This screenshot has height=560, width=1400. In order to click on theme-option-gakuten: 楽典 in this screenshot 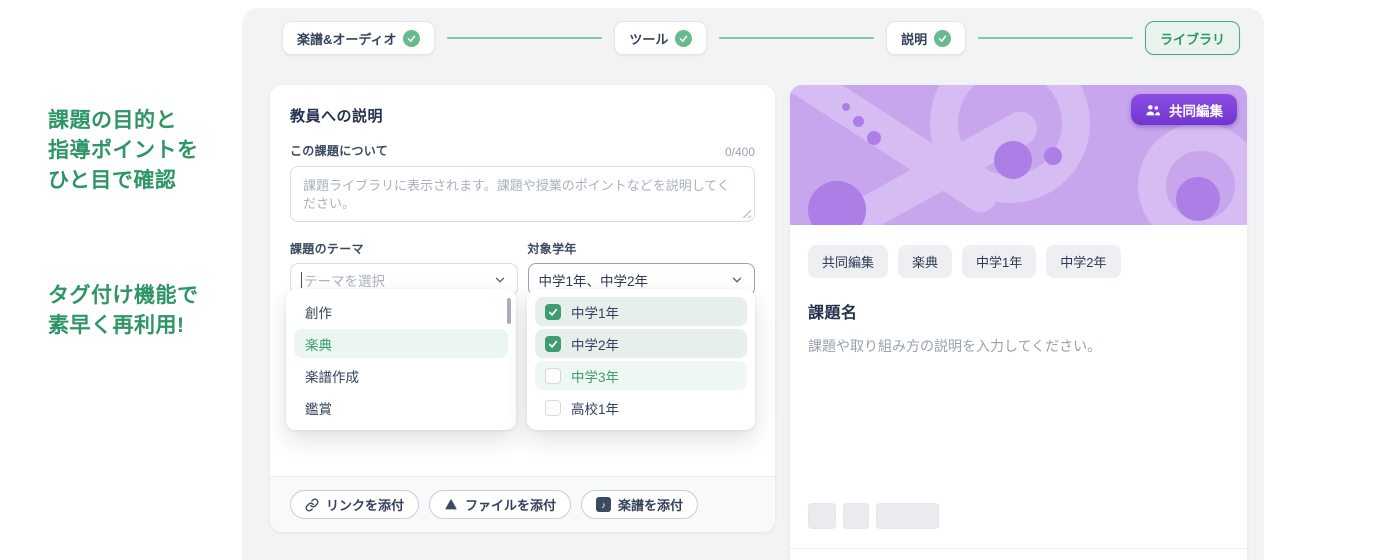, I will do `click(401, 343)`.